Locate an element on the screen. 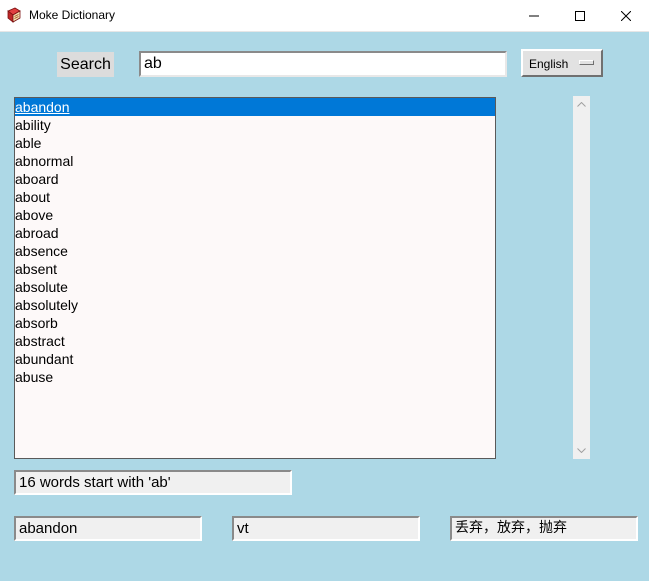 The height and width of the screenshot is (581, 649). dictionary-book-icon is located at coordinates (14, 15).